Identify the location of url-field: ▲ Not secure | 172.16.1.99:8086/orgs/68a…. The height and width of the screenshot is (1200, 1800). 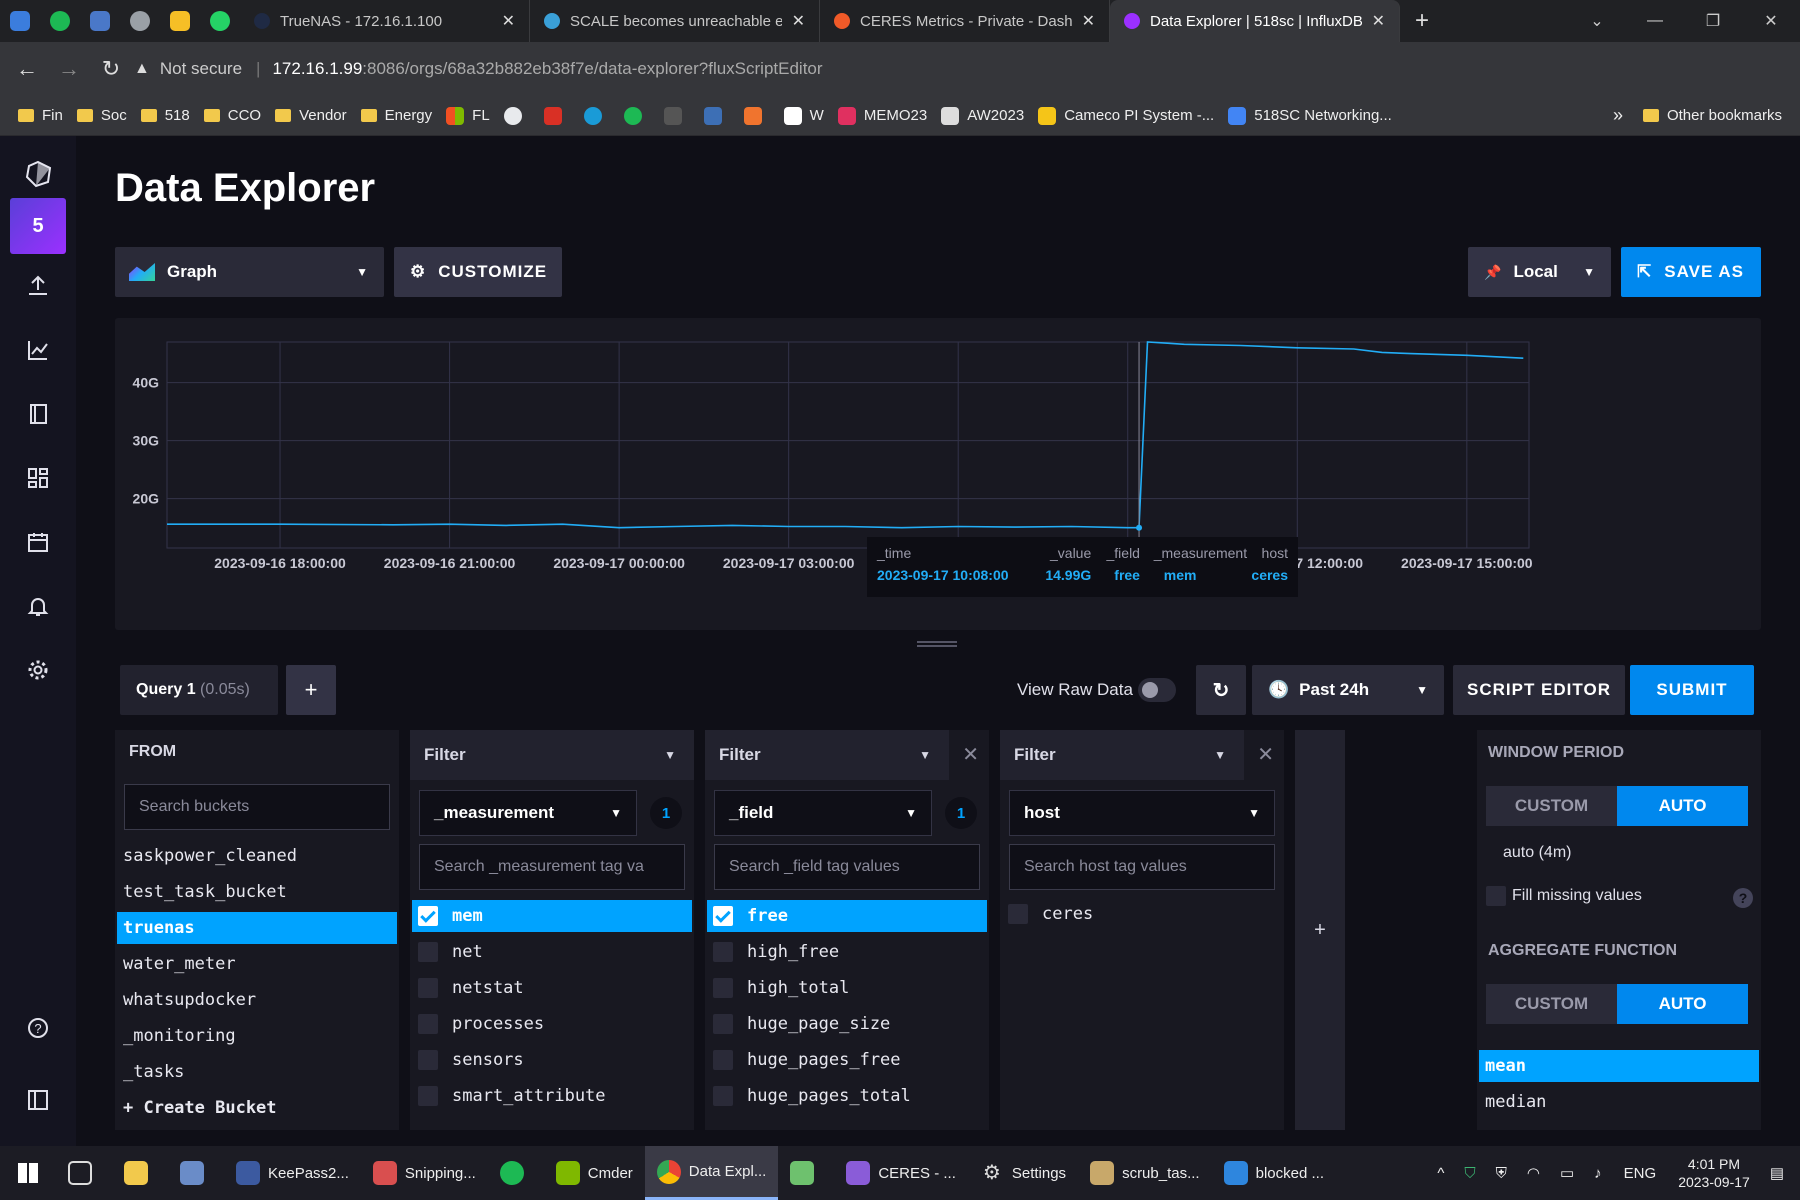
(714, 69).